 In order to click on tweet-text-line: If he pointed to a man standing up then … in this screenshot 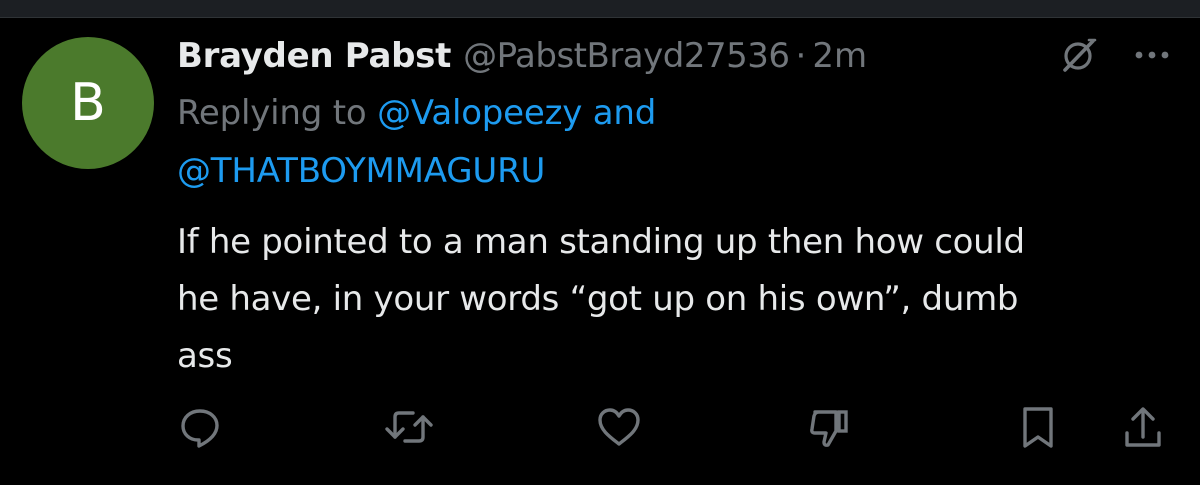, I will do `click(601, 242)`.